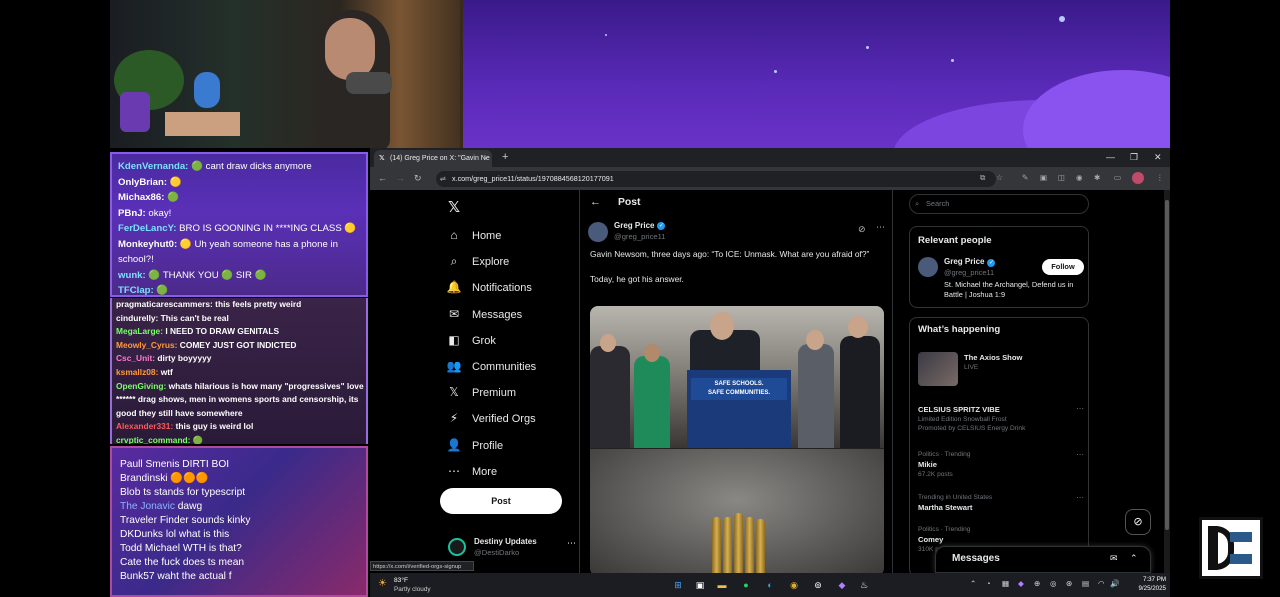 Image resolution: width=1280 pixels, height=597 pixels. Describe the element at coordinates (150, 548) in the screenshot. I see `chat-username: Todd Michael` at that location.